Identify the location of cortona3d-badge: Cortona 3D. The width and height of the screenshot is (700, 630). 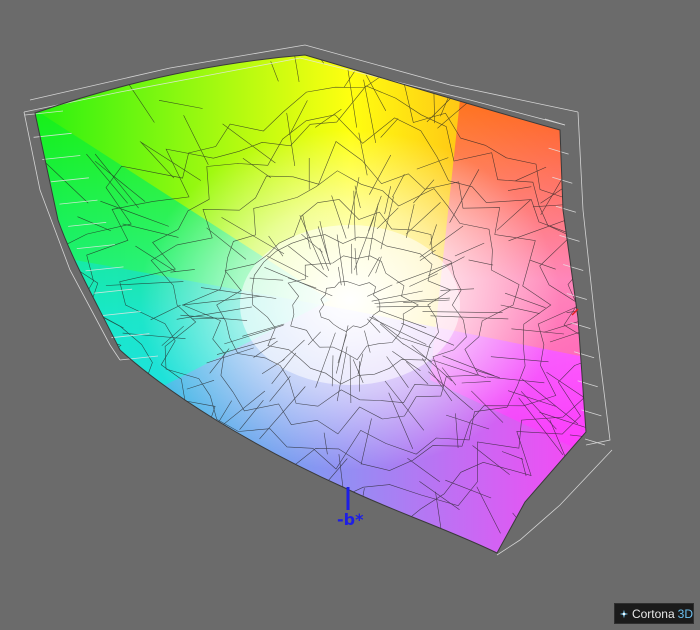
(654, 613).